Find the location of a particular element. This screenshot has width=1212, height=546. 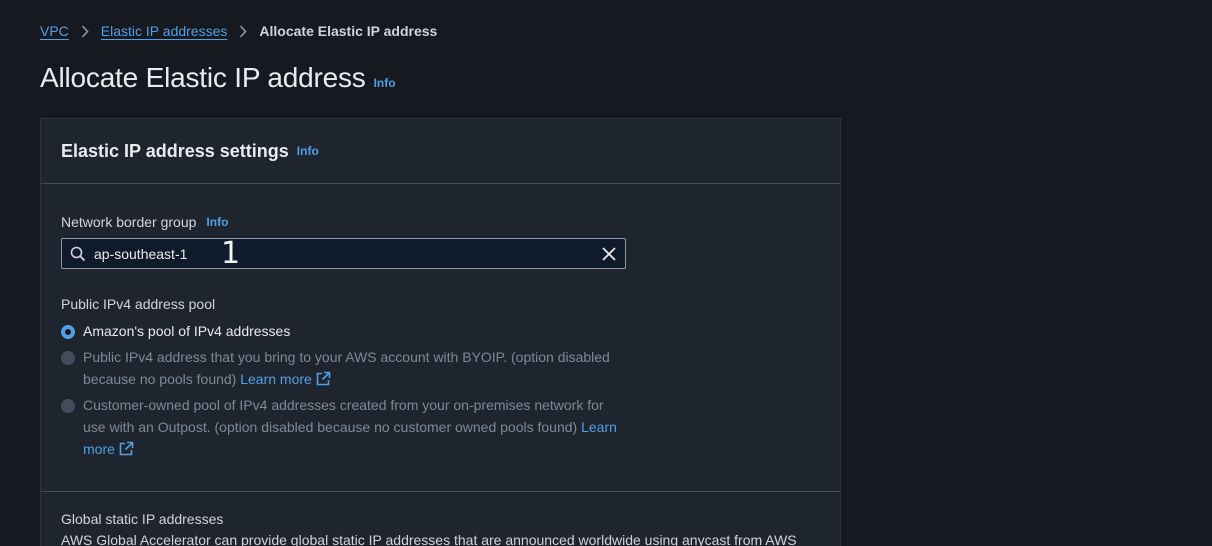

panel-header: Elastic IP address settings Info is located at coordinates (440, 151).